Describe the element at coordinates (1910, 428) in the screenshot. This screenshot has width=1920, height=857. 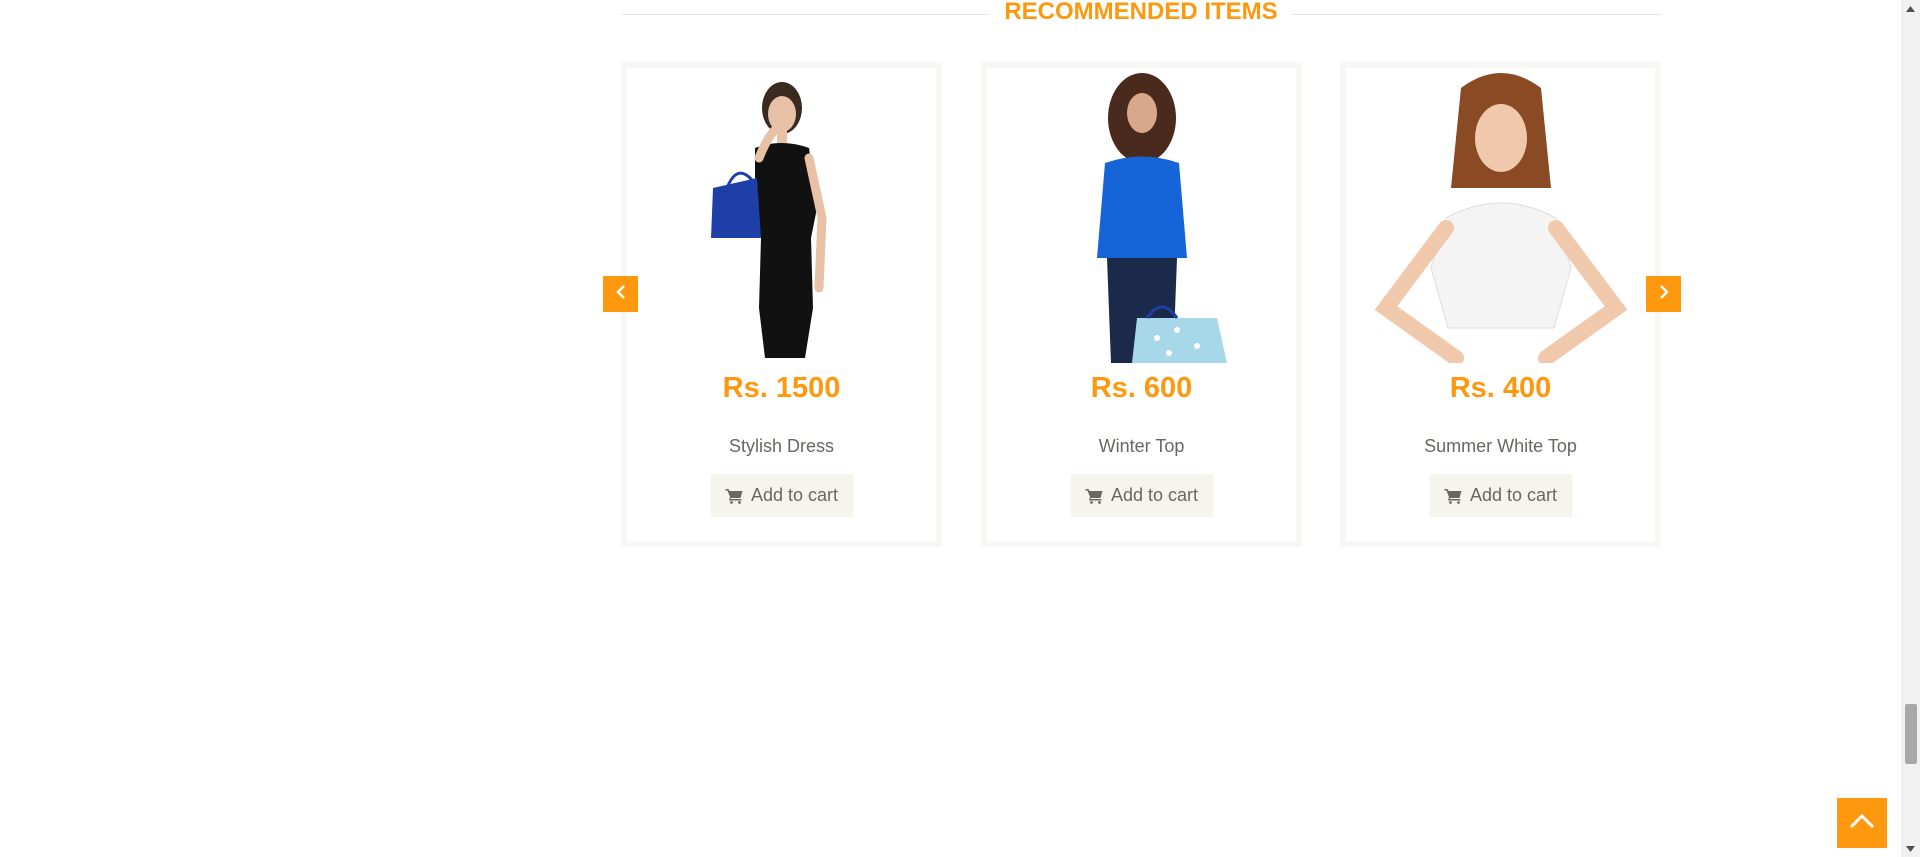
I see `vertical-scrollbar` at that location.